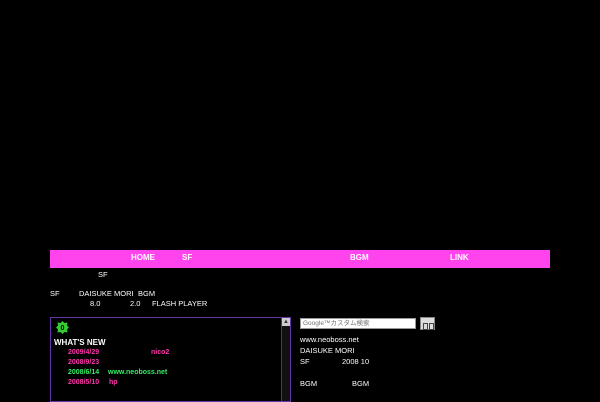 Image resolution: width=600 pixels, height=402 pixels. I want to click on news-item-date: 2008/6/14, so click(84, 372).